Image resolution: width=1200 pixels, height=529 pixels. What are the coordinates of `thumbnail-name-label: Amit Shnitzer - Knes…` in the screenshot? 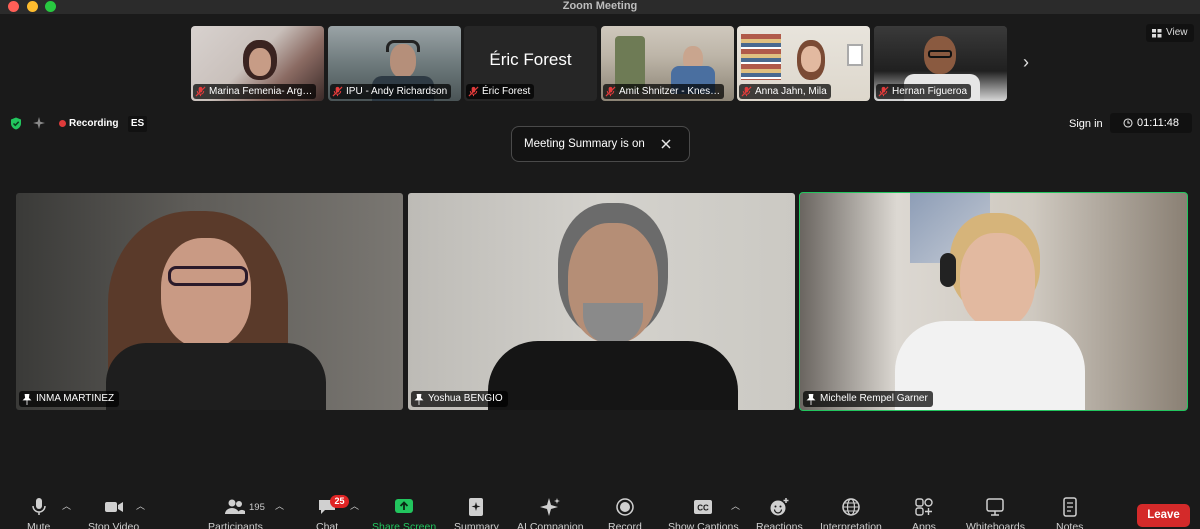 It's located at (664, 91).